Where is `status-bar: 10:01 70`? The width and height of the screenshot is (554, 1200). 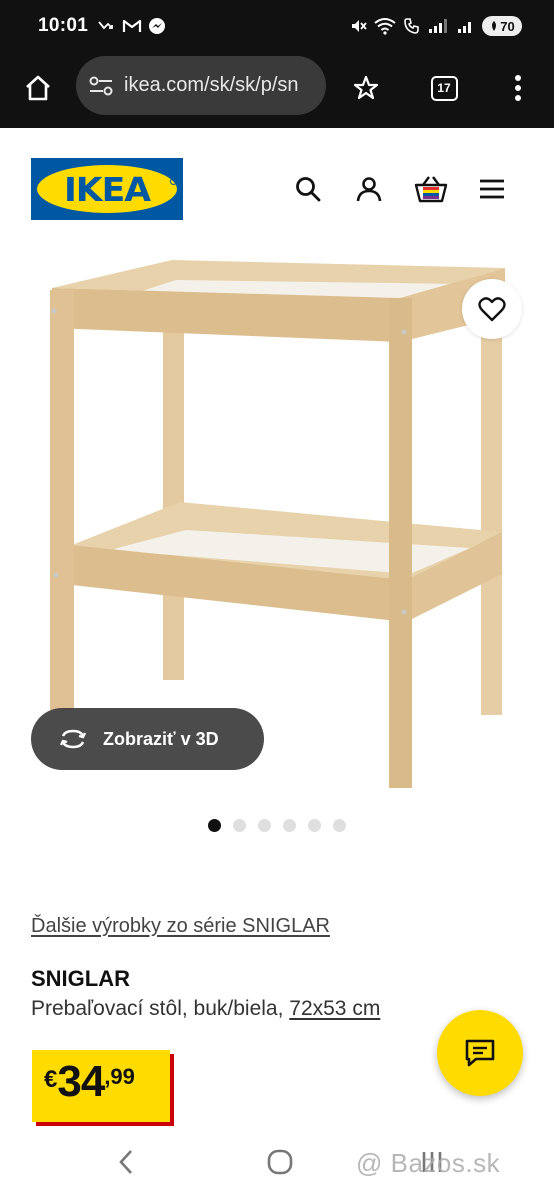 status-bar: 10:01 70 is located at coordinates (277, 26).